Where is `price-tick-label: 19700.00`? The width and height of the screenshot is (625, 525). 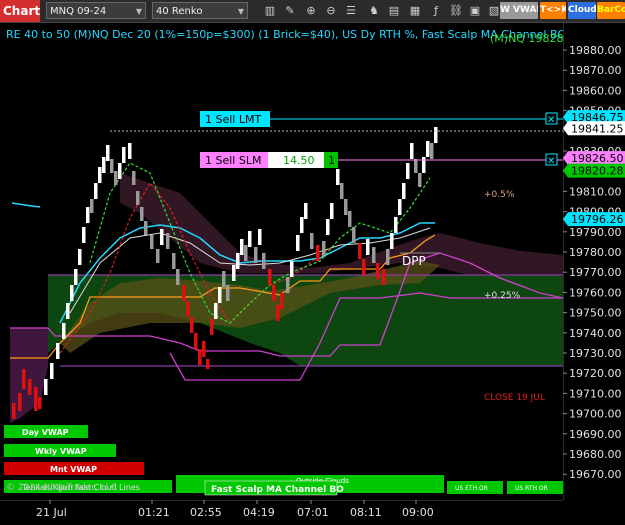
price-tick-label: 19700.00 is located at coordinates (595, 414).